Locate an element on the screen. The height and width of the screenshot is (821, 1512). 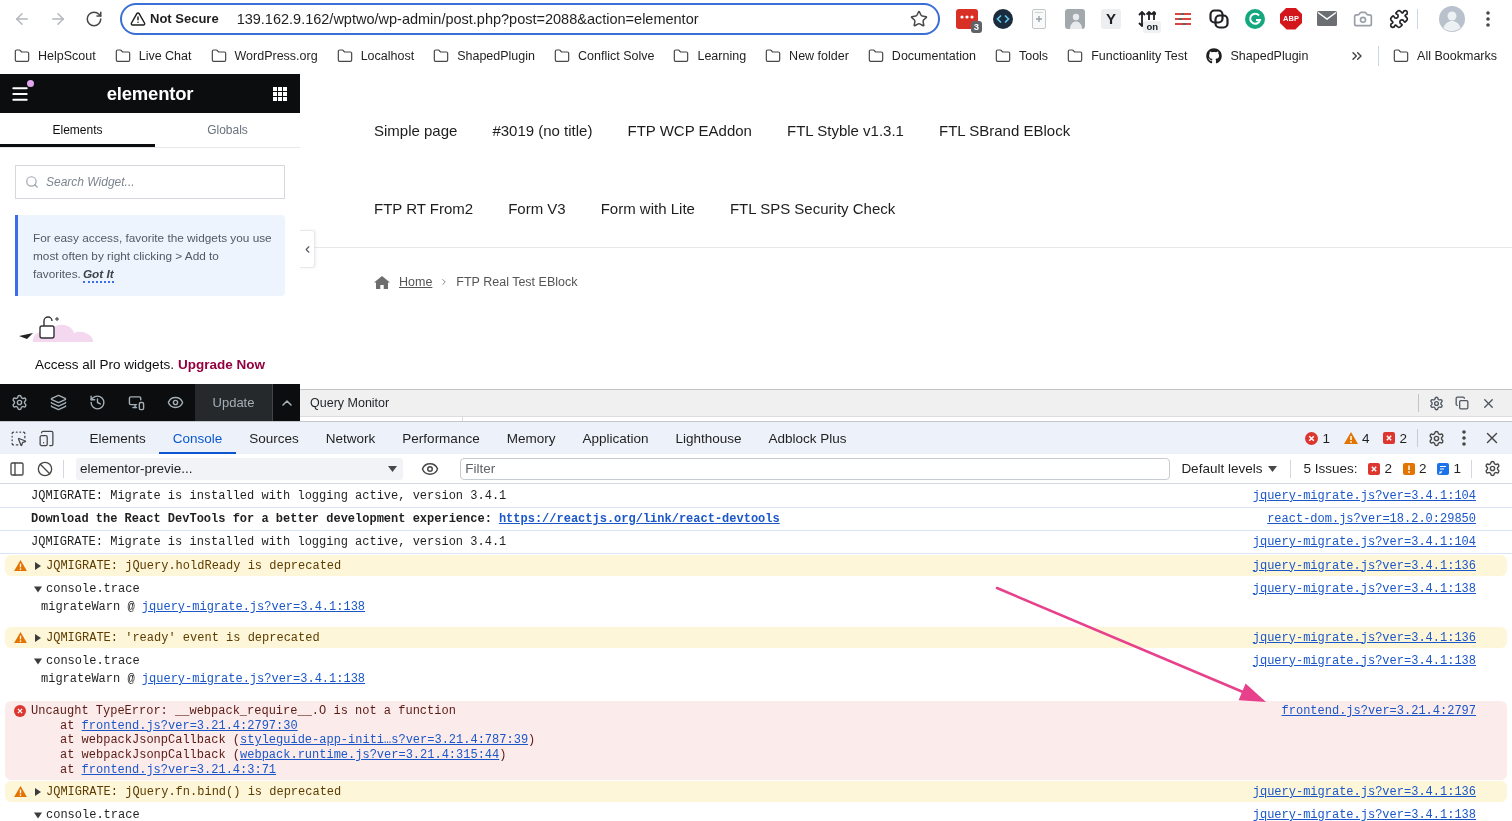
issues-button: 5 Issues: 2 2 1 is located at coordinates (1382, 468).